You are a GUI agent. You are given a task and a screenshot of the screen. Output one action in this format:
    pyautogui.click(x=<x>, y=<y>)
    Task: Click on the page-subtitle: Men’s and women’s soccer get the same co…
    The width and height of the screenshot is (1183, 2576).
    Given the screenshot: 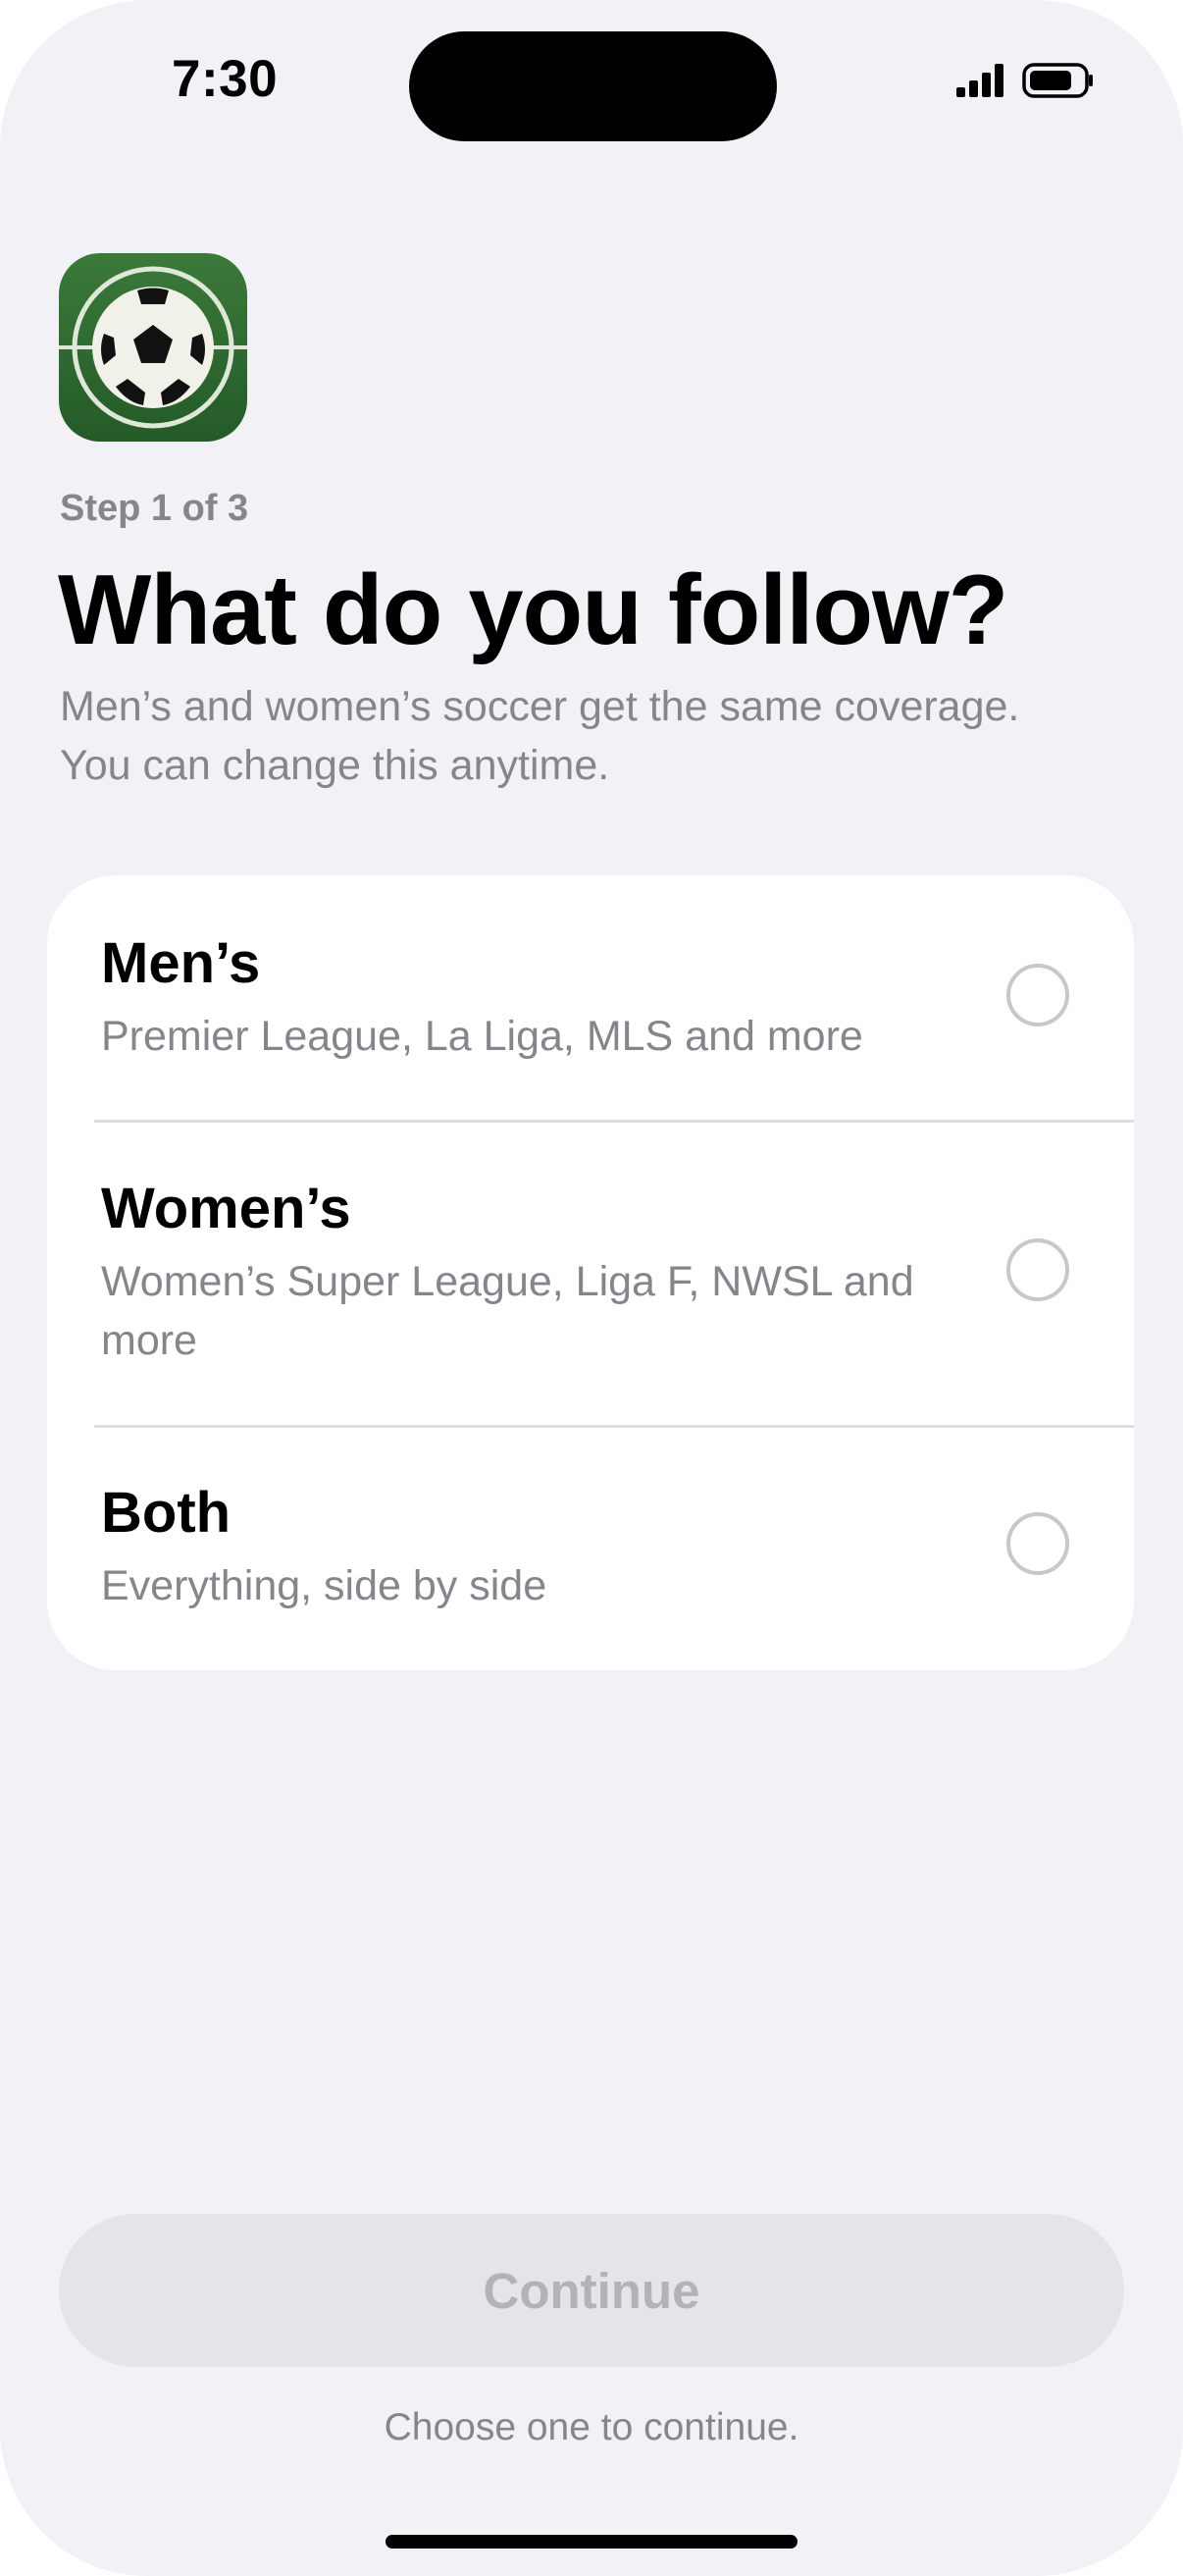 What is the action you would take?
    pyautogui.click(x=595, y=736)
    